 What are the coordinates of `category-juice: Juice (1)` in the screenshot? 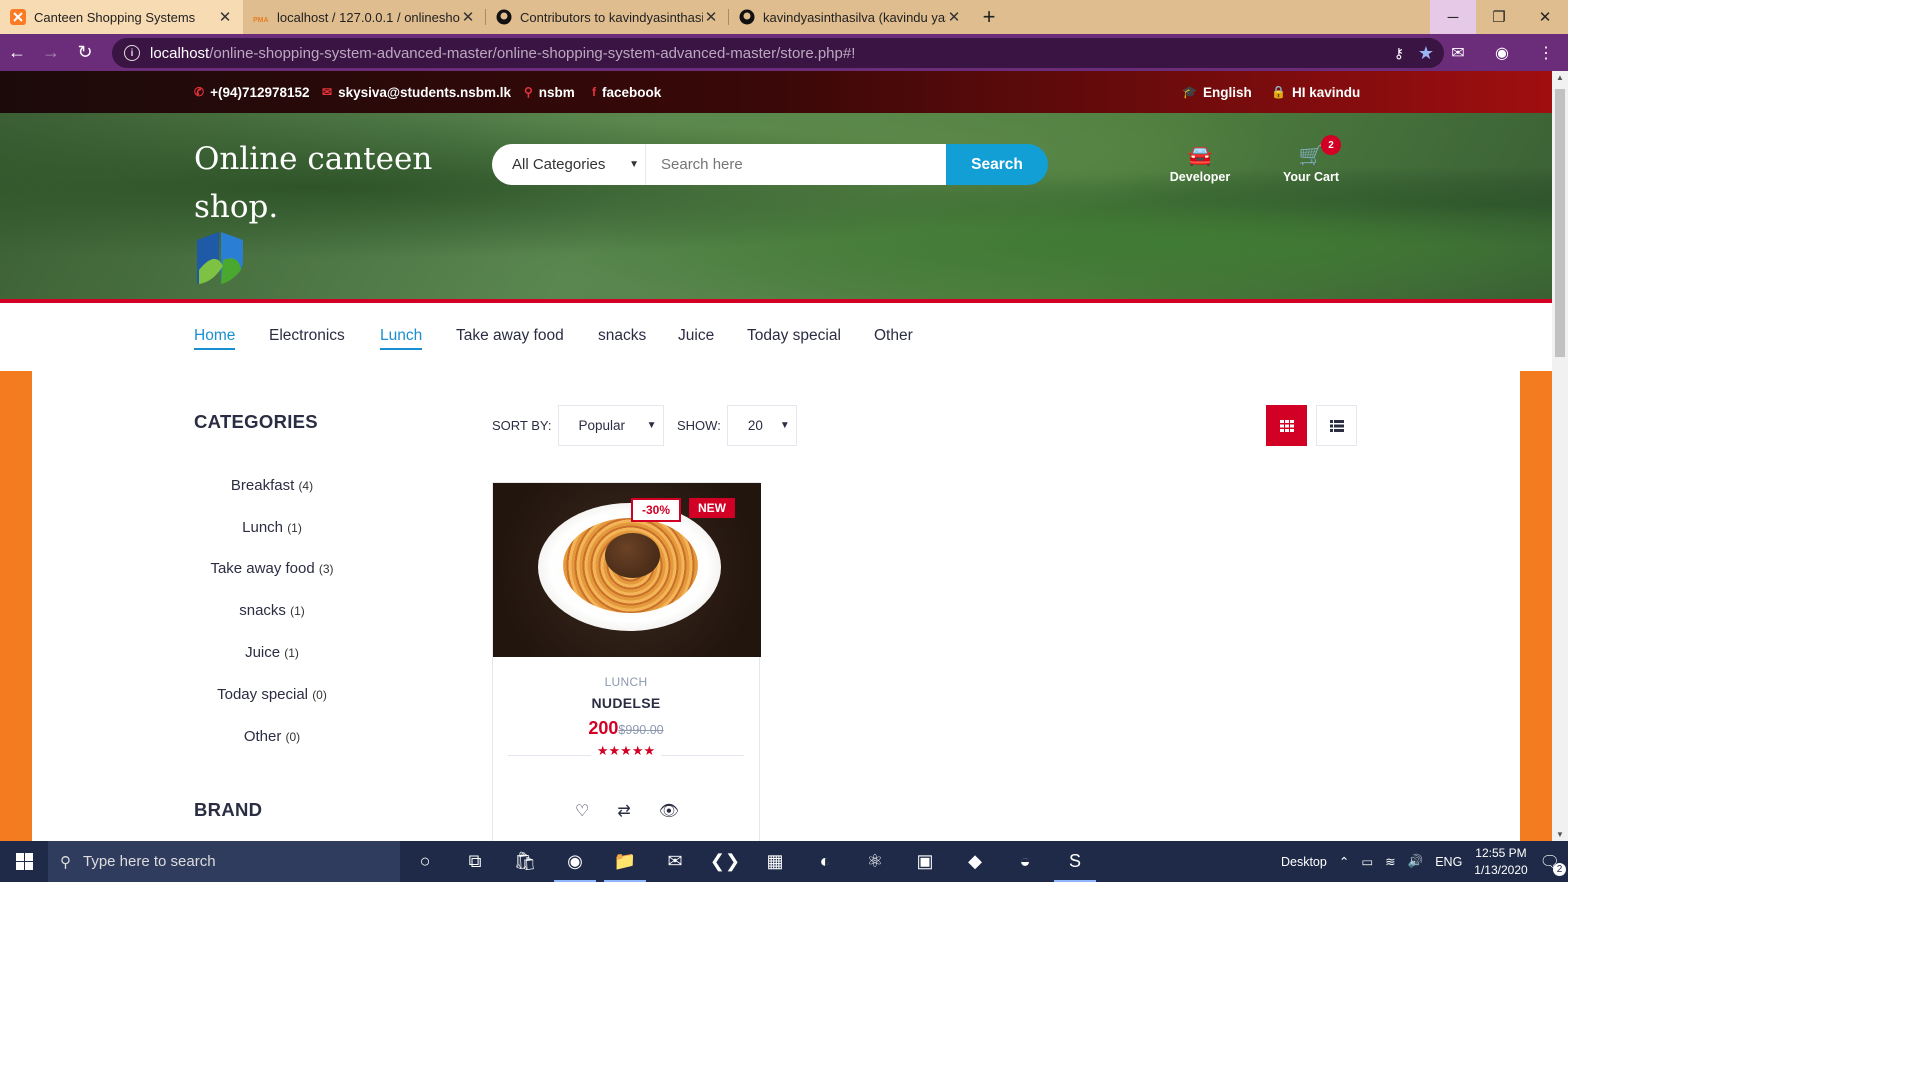 It's located at (272, 652).